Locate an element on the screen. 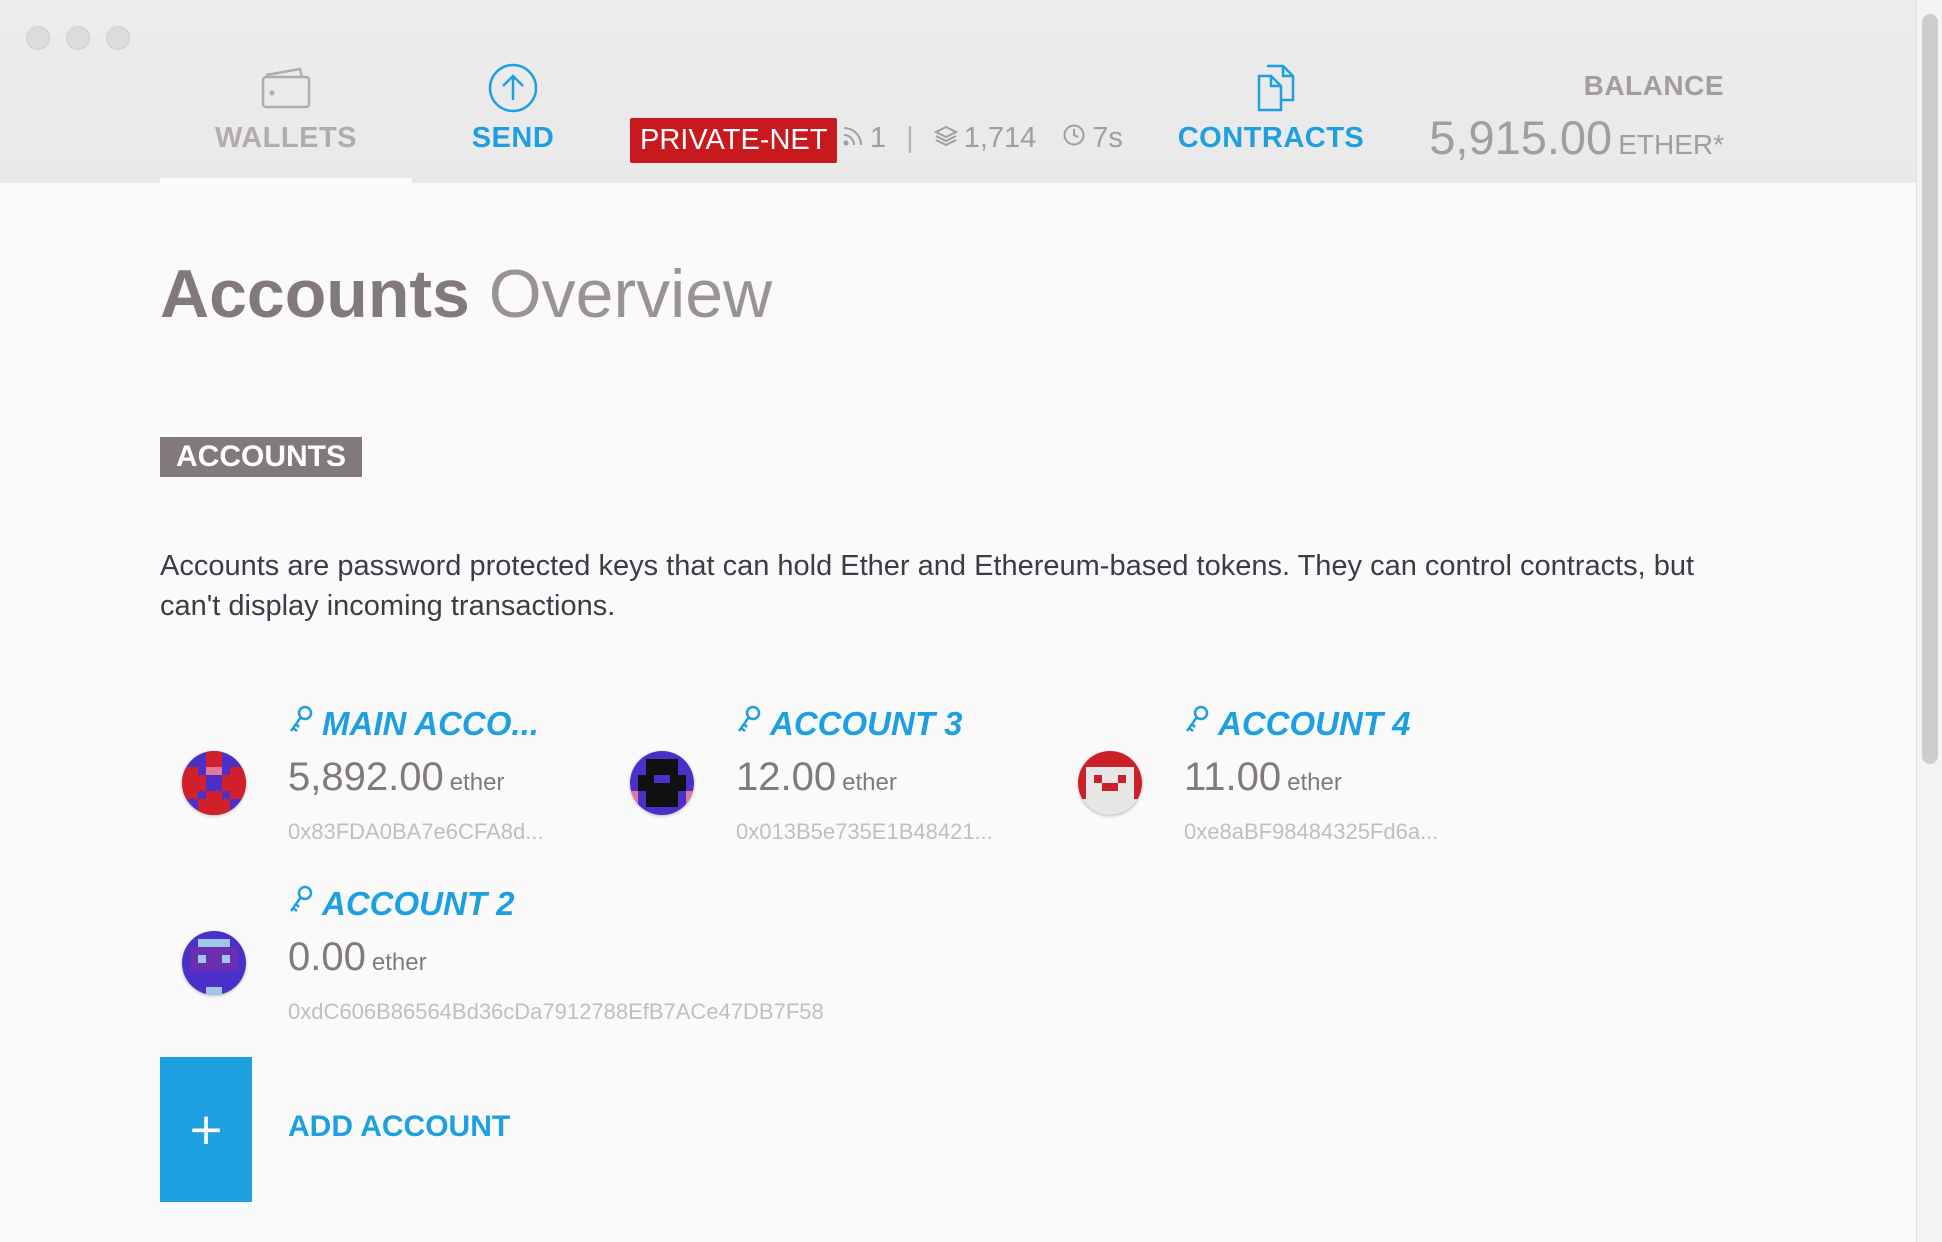  account-balance: 11.00 ether is located at coordinates (1263, 777).